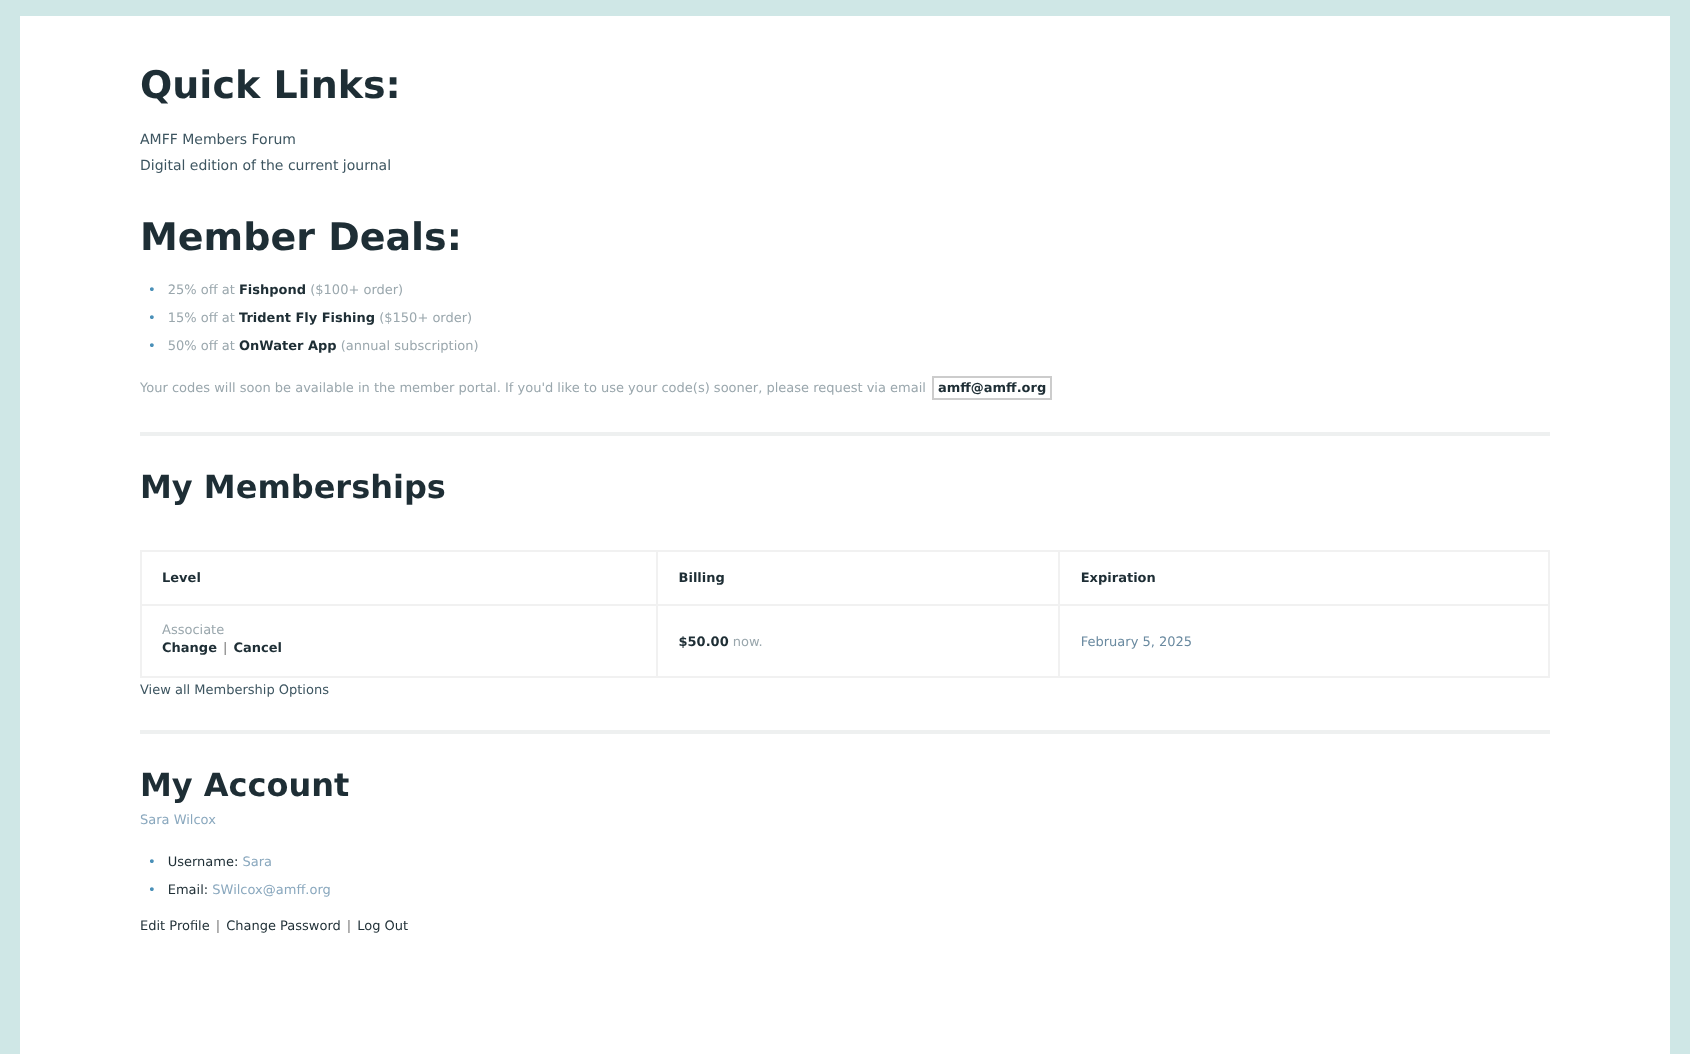 The image size is (1690, 1054). What do you see at coordinates (294, 487) in the screenshot?
I see `section-heading: My Memberships` at bounding box center [294, 487].